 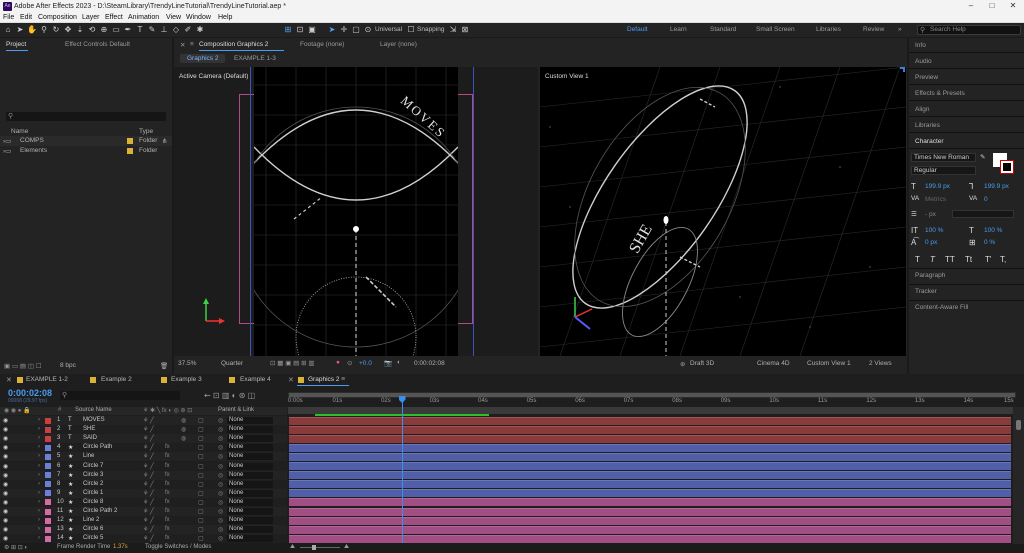 What do you see at coordinates (982, 157) in the screenshot?
I see `eyedropper-icon: ✎` at bounding box center [982, 157].